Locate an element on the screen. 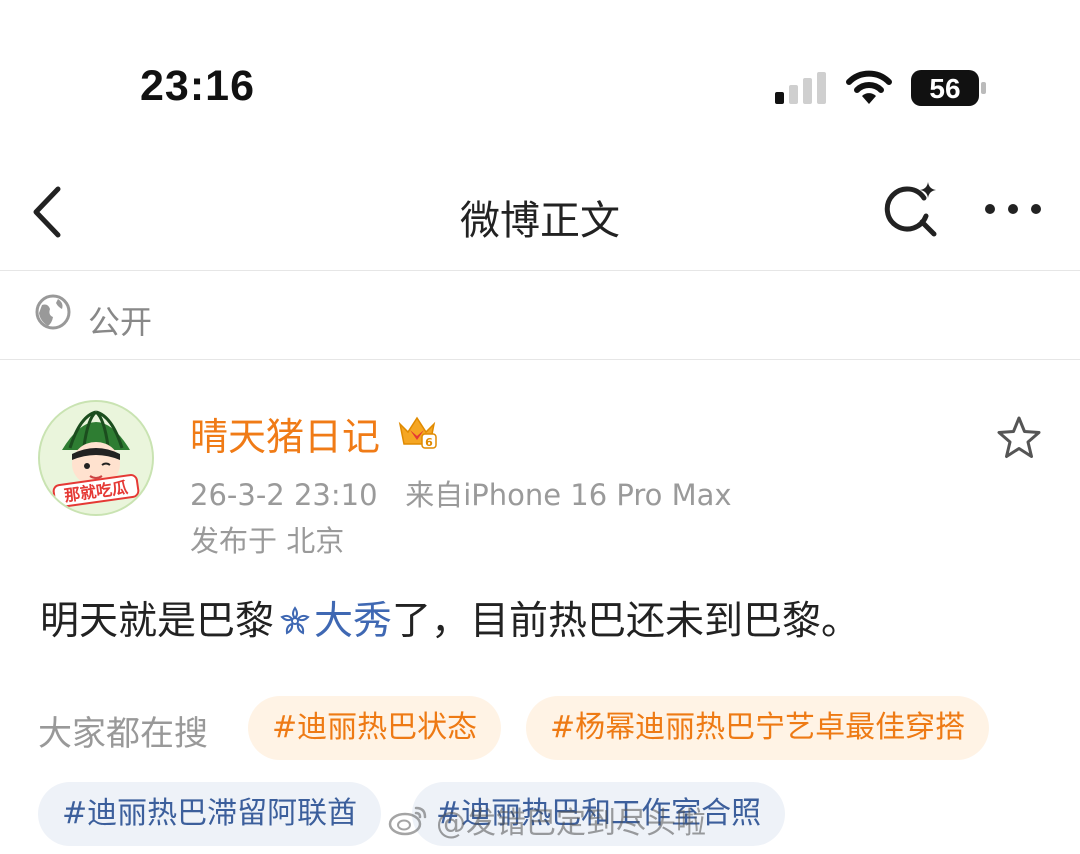 The width and height of the screenshot is (1080, 854). battery-icon: 56 is located at coordinates (949, 88).